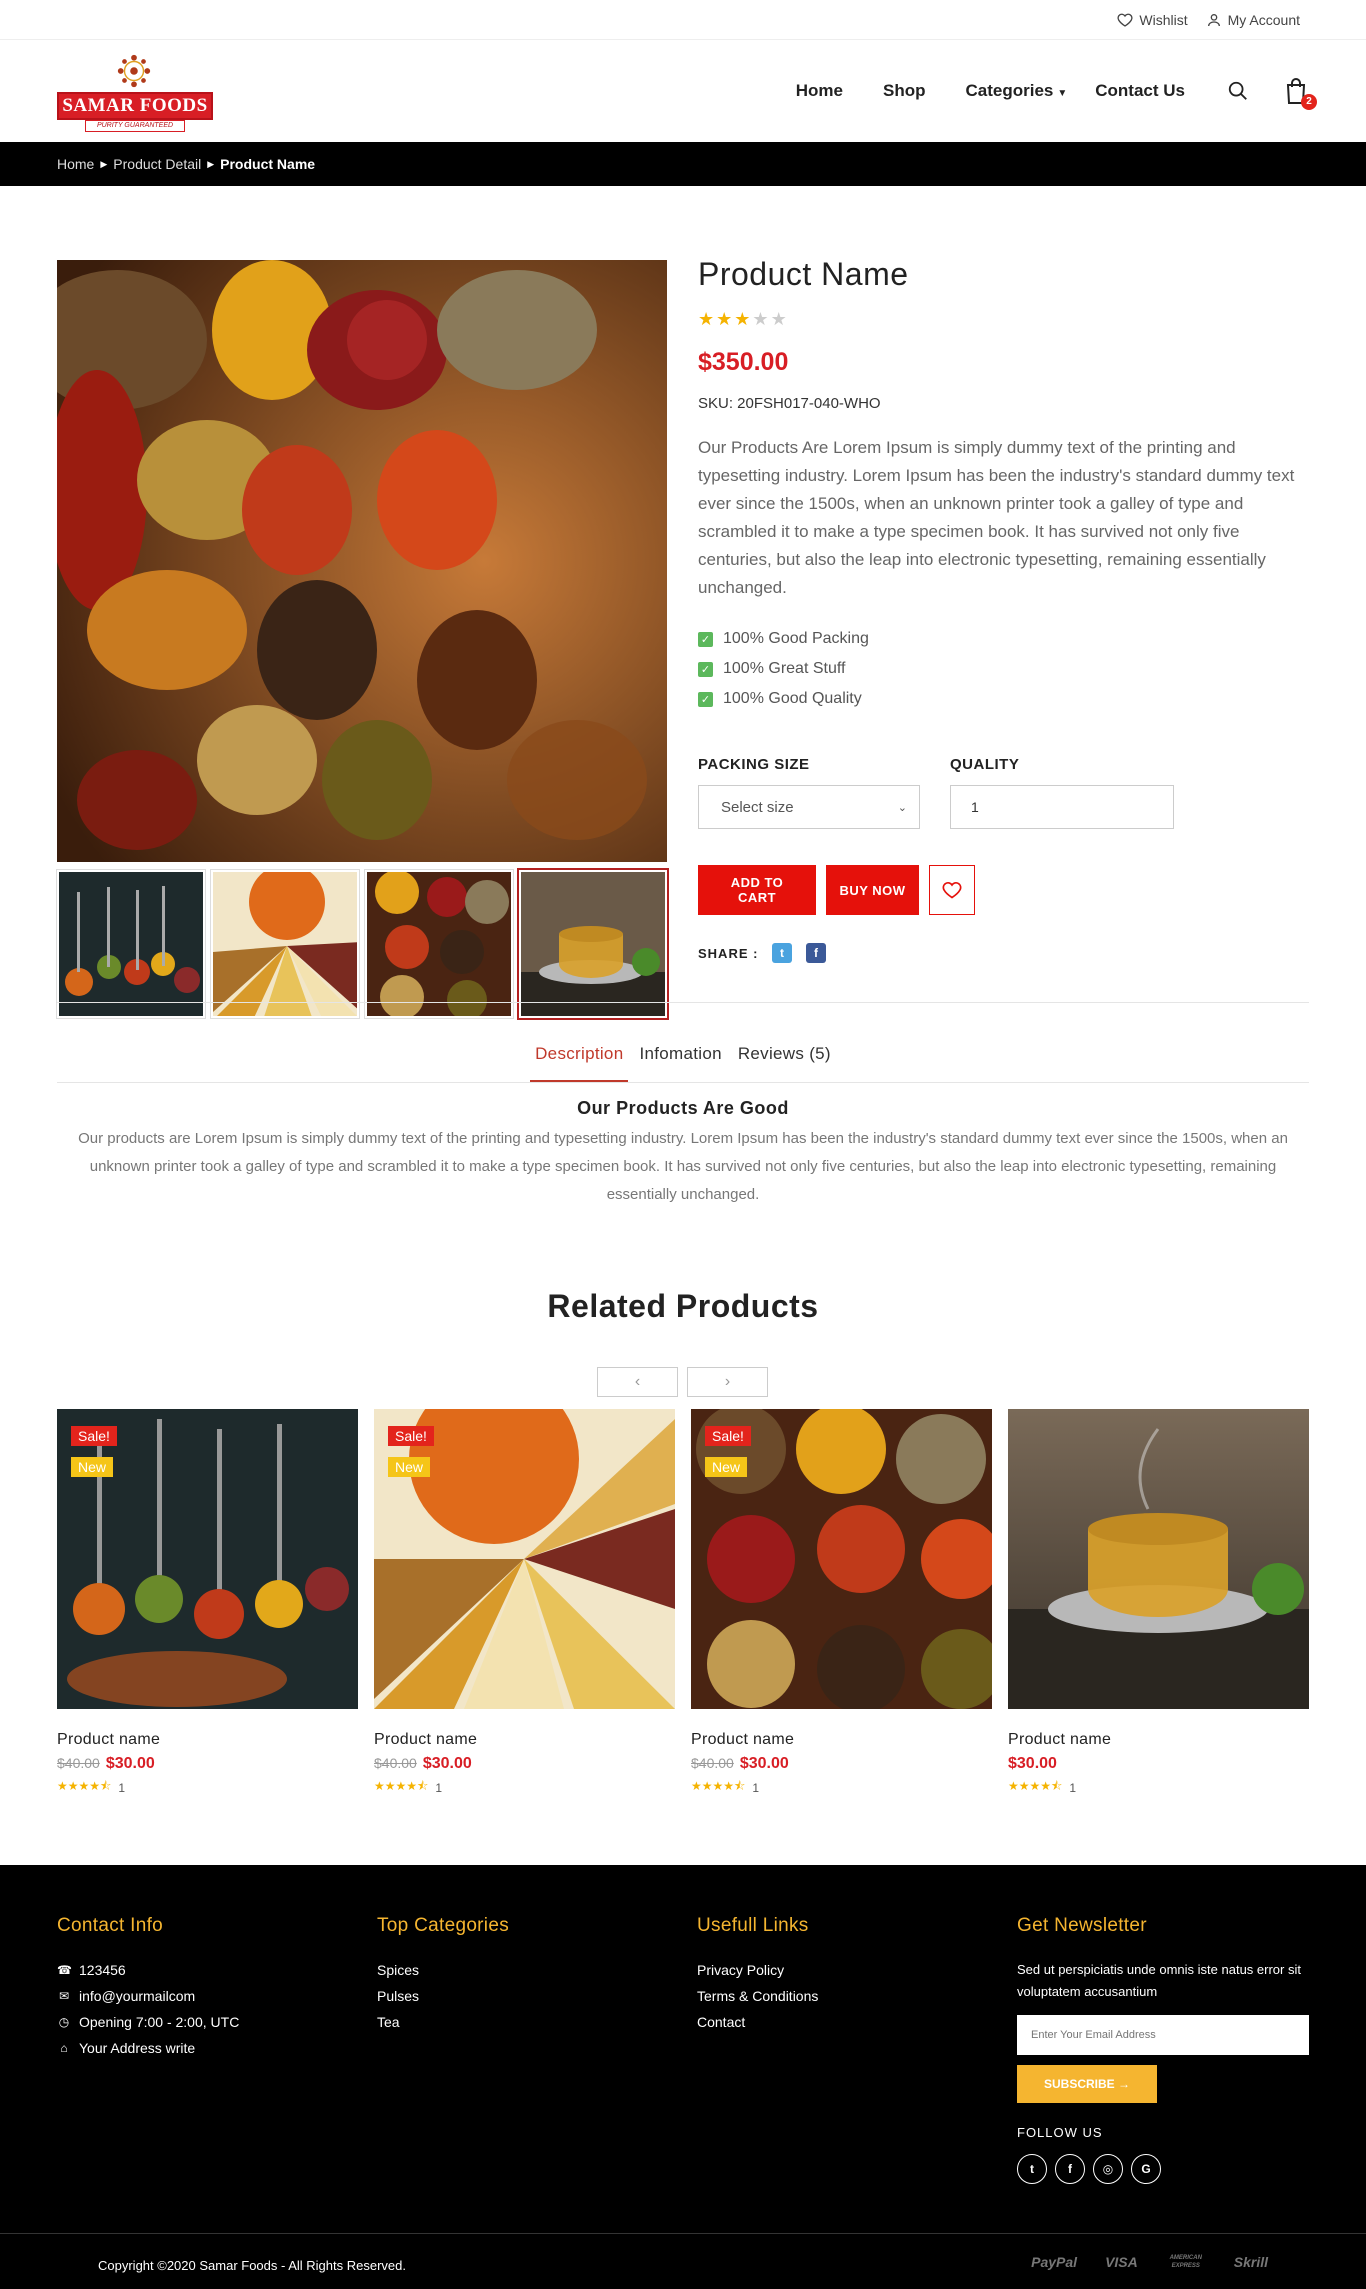  Describe the element at coordinates (148, 1970) in the screenshot. I see `footer-phone: ☎ 123456` at that location.